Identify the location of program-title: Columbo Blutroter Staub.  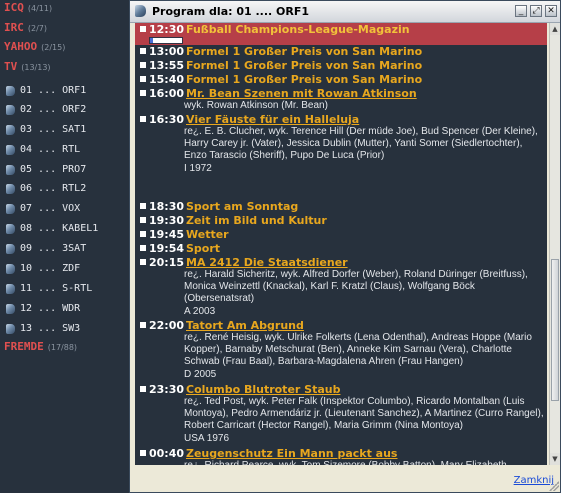
(263, 389).